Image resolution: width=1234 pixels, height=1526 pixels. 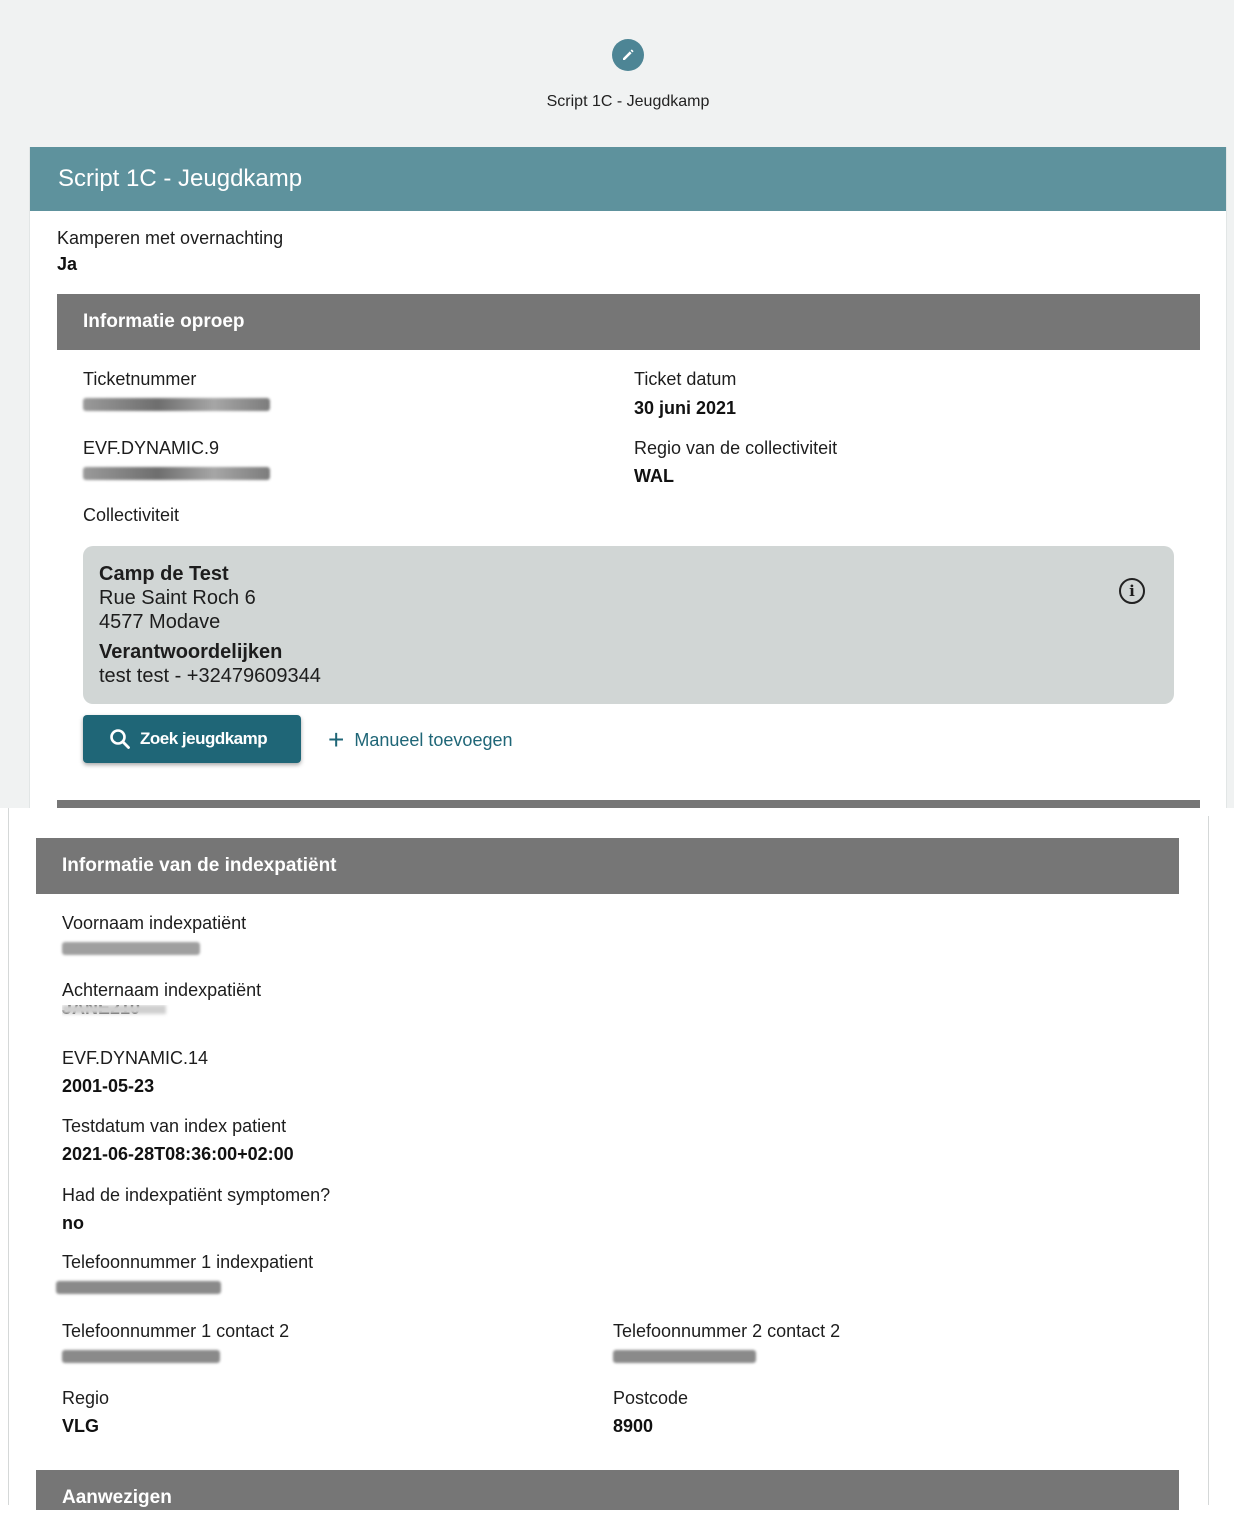 What do you see at coordinates (161, 1001) in the screenshot?
I see `last-name-field: Achternaam indexpatiënt JANE210` at bounding box center [161, 1001].